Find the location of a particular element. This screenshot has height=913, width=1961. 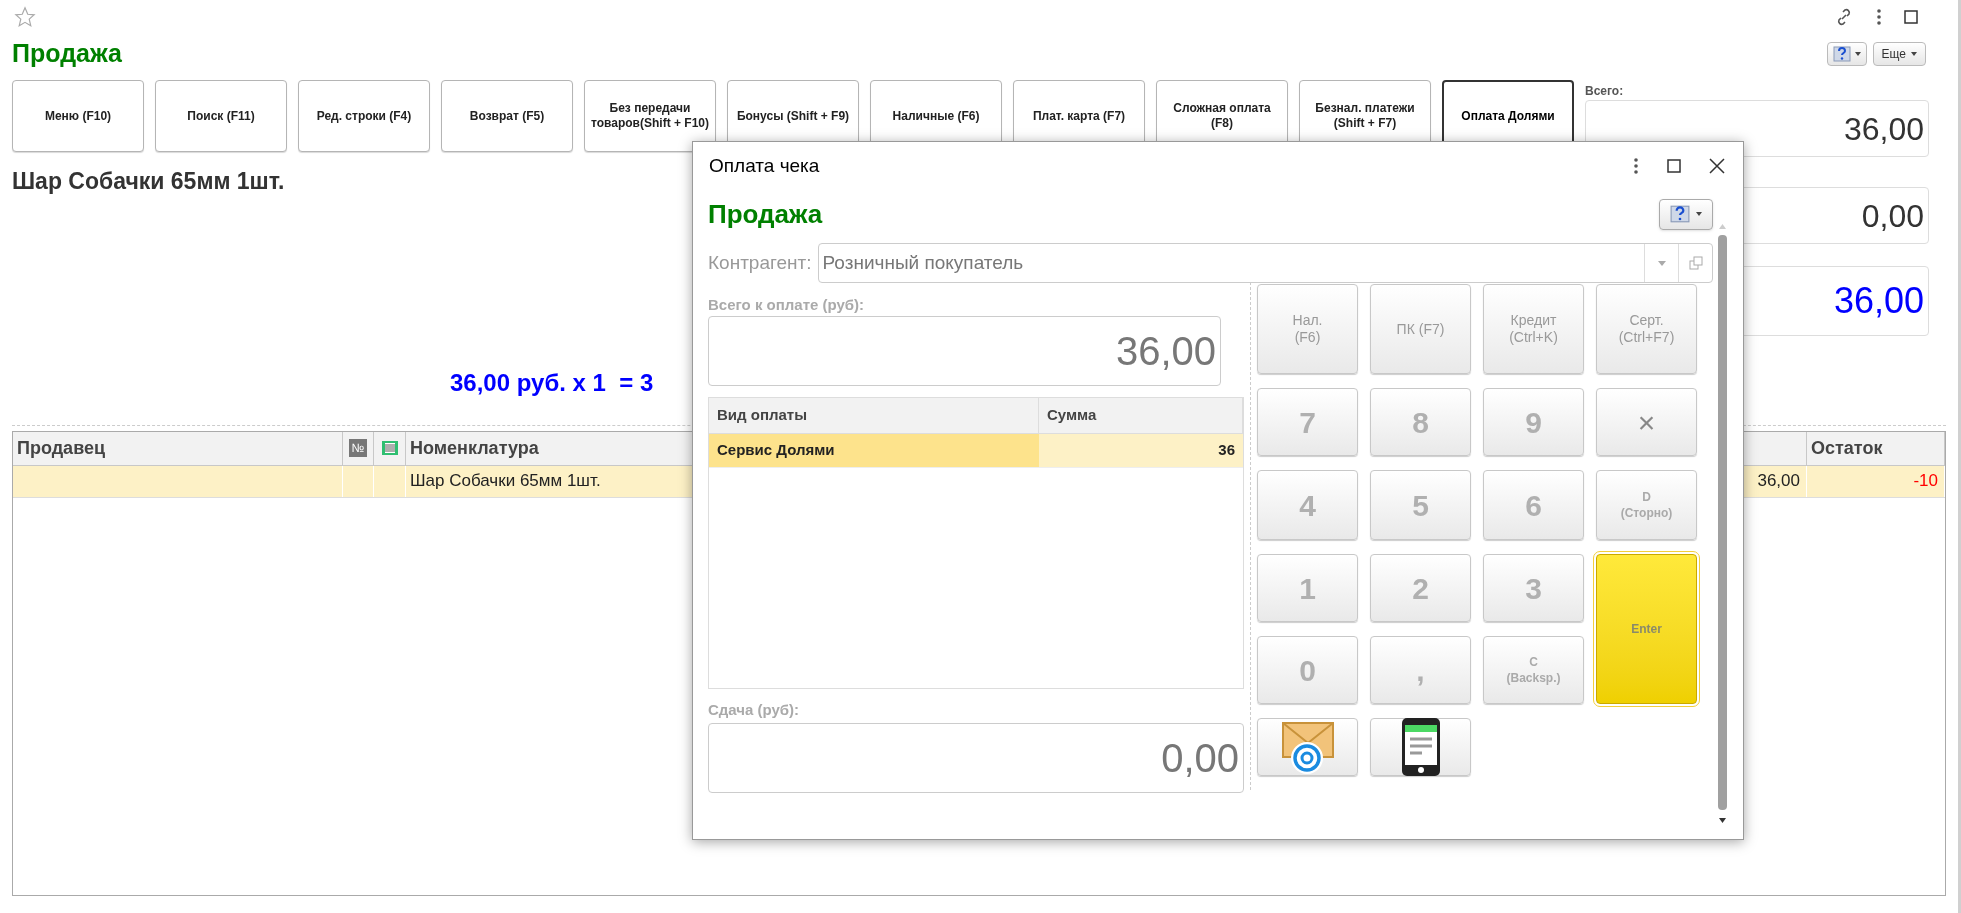

phone-button is located at coordinates (1420, 747).